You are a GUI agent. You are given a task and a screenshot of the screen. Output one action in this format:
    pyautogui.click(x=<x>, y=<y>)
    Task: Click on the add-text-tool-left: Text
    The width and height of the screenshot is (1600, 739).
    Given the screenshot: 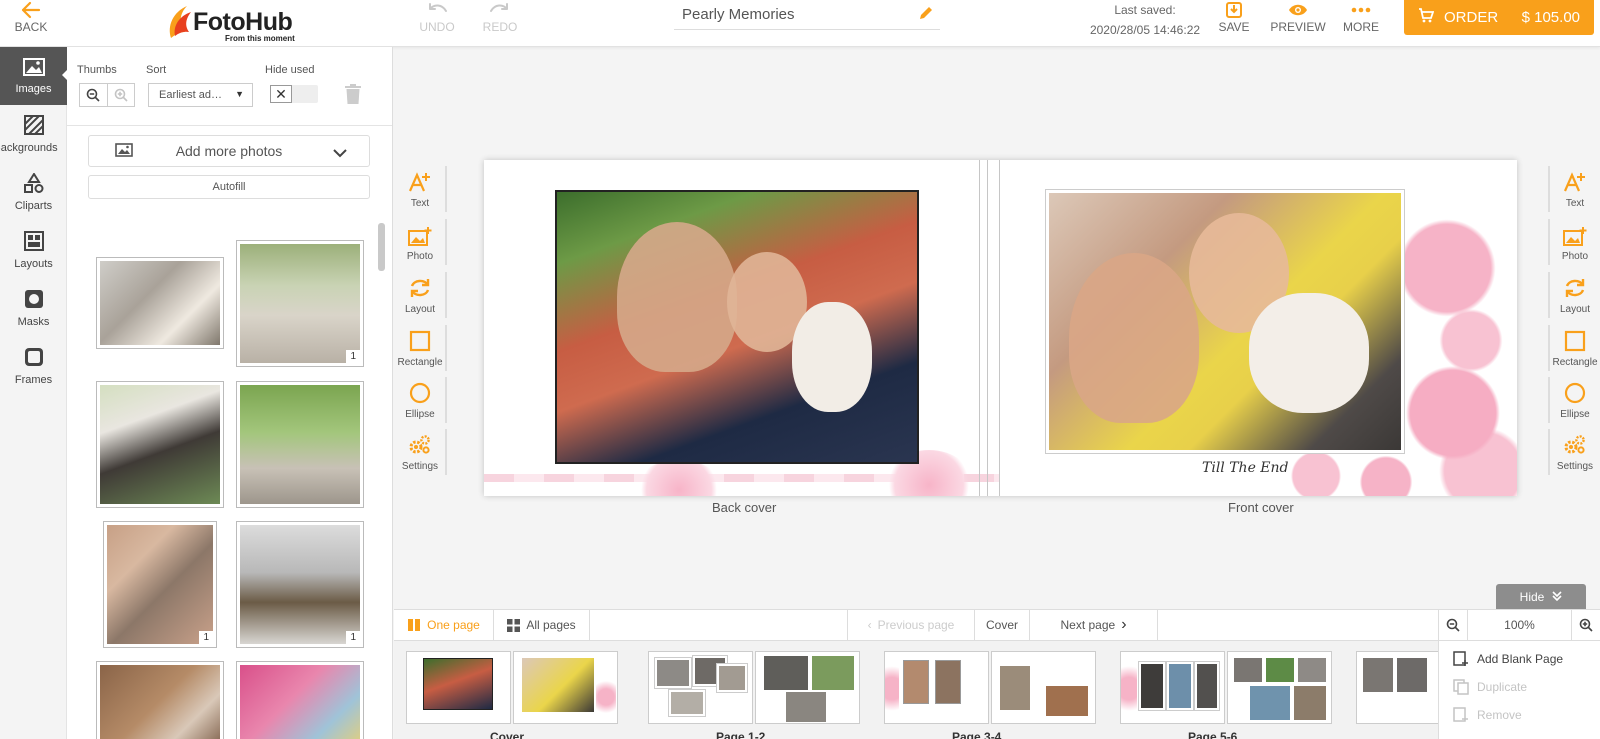 What is the action you would take?
    pyautogui.click(x=421, y=189)
    